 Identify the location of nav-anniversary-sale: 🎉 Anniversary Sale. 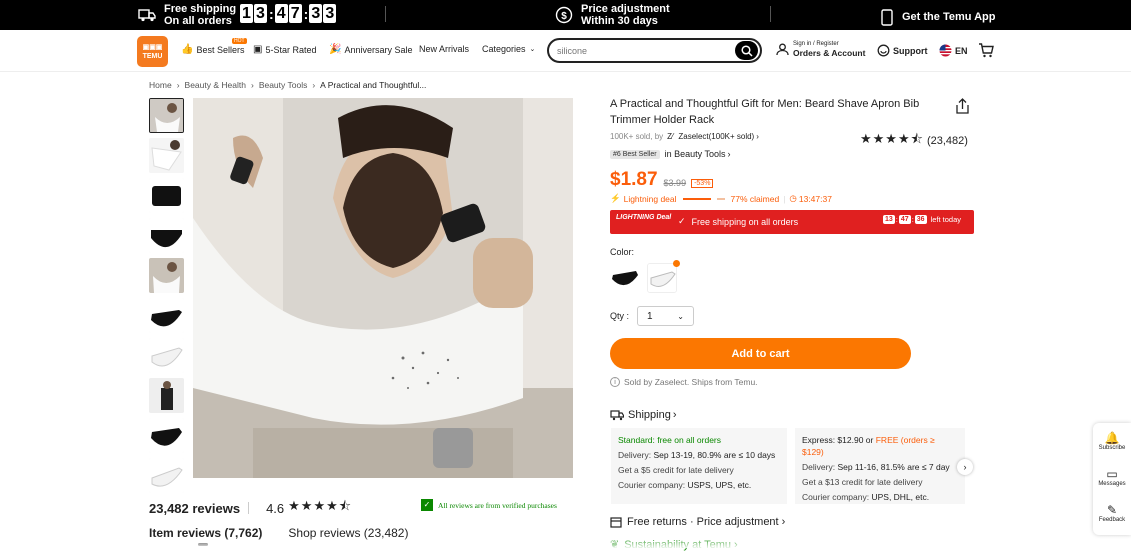
(371, 49).